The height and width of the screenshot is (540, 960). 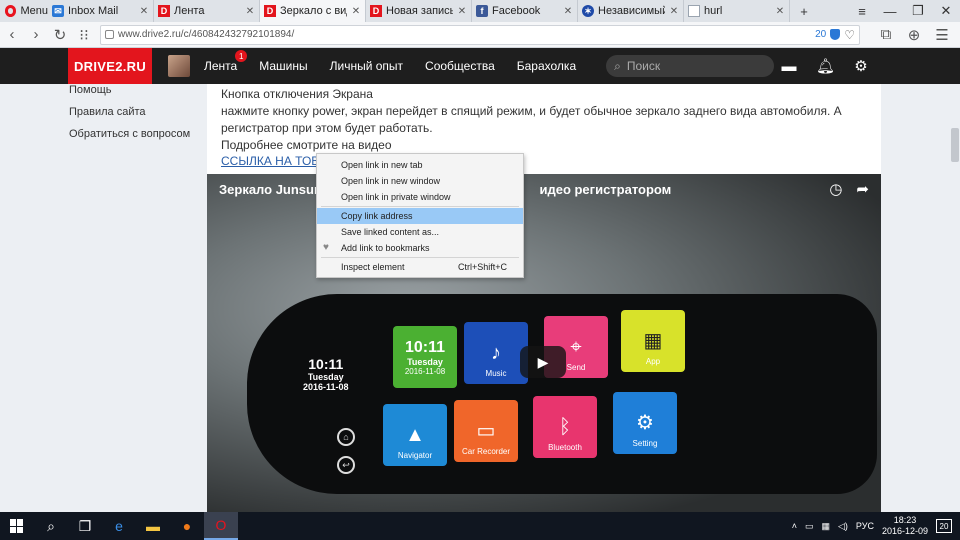 I want to click on restore-icon: ❐, so click(x=918, y=11).